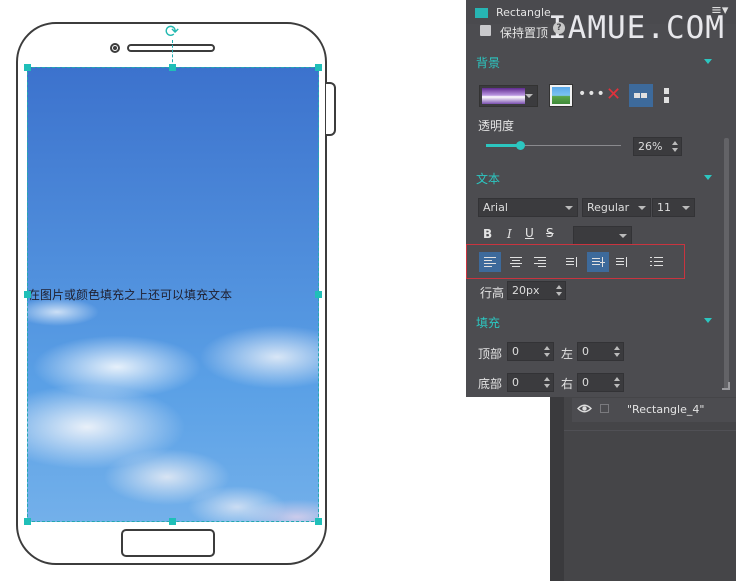 This screenshot has height=581, width=736. I want to click on italic-button: I, so click(509, 234).